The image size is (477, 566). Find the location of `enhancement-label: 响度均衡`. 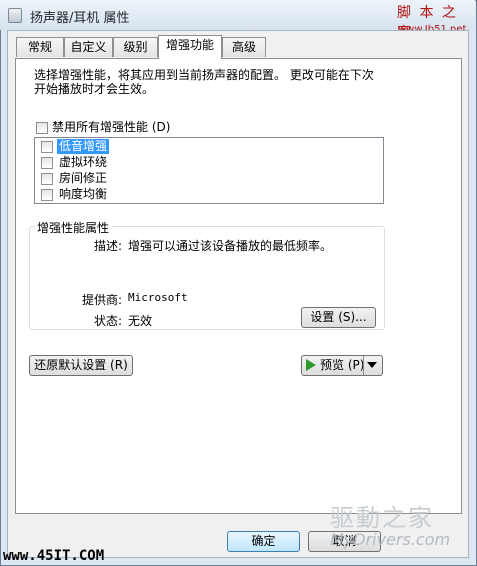

enhancement-label: 响度均衡 is located at coordinates (83, 194).